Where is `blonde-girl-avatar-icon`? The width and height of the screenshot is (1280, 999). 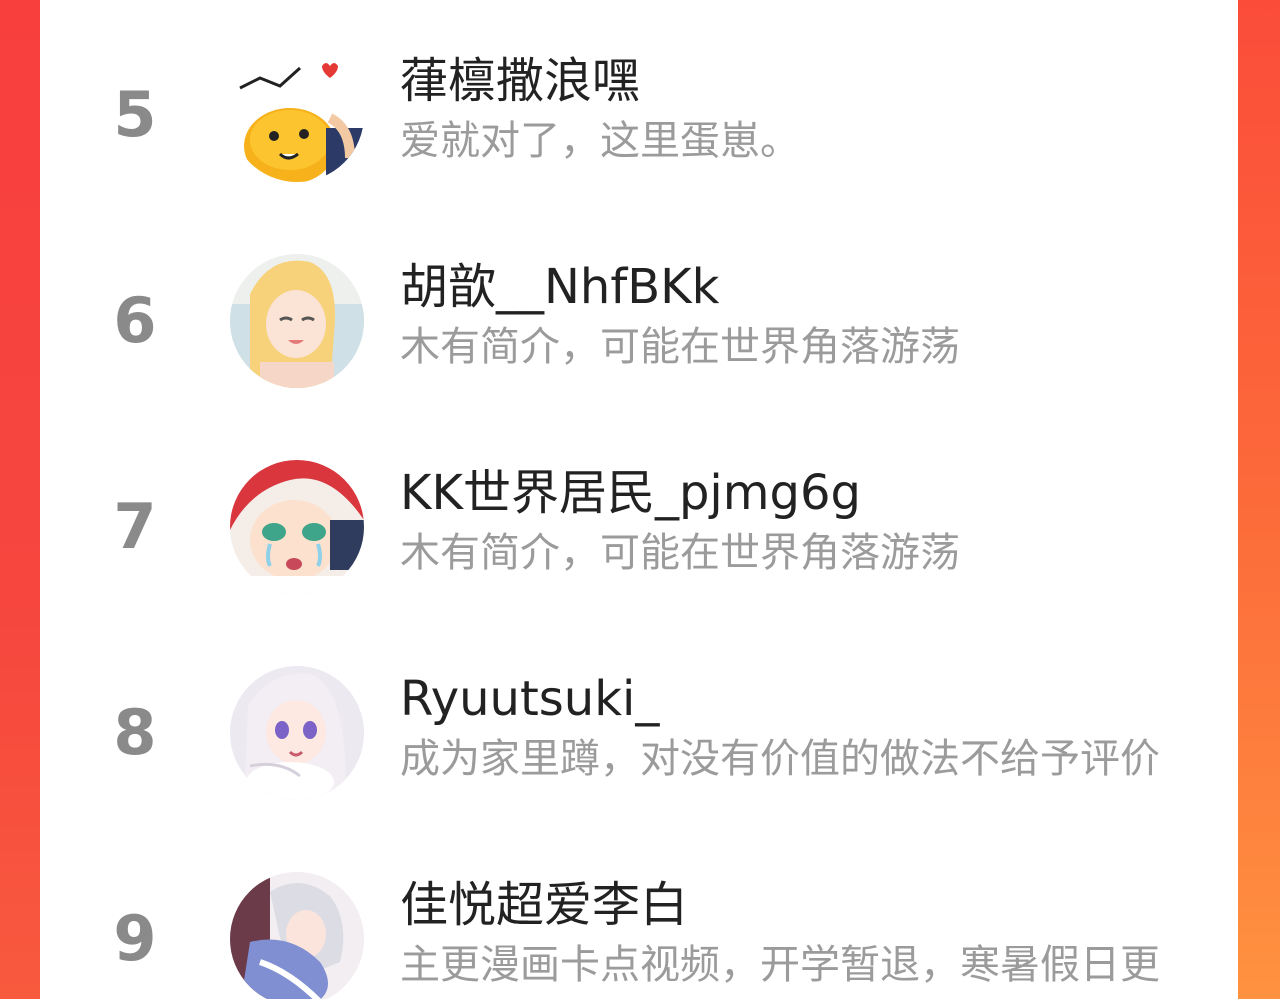 blonde-girl-avatar-icon is located at coordinates (297, 321).